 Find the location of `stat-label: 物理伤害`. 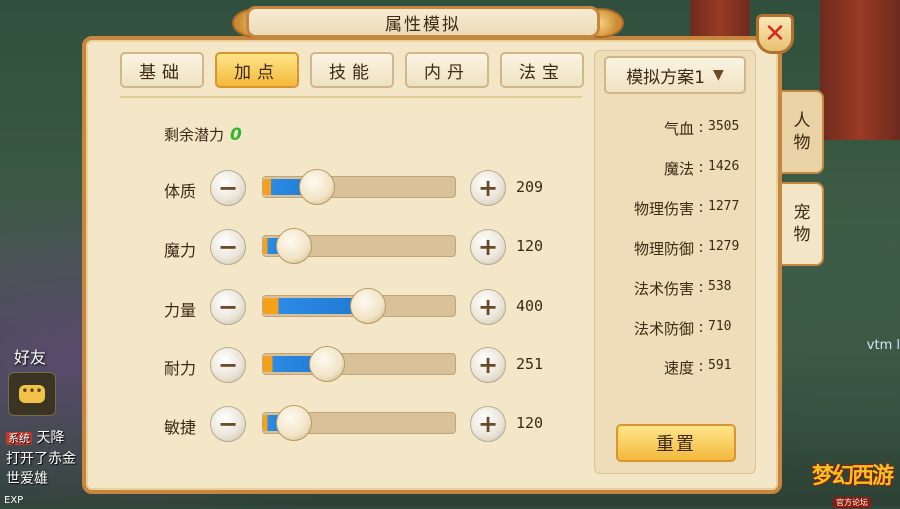

stat-label: 物理伤害 is located at coordinates (663, 209).